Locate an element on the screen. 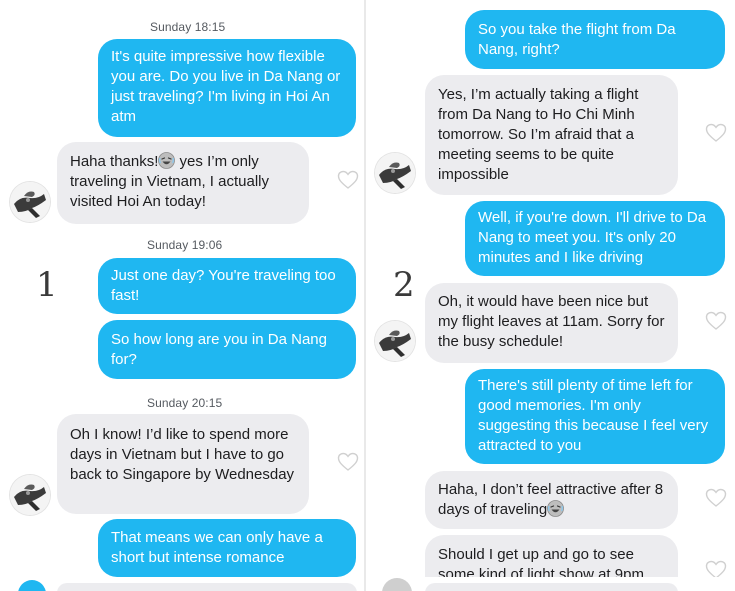 Image resolution: width=735 pixels, height=591 pixels. panel-number: 2 is located at coordinates (404, 285).